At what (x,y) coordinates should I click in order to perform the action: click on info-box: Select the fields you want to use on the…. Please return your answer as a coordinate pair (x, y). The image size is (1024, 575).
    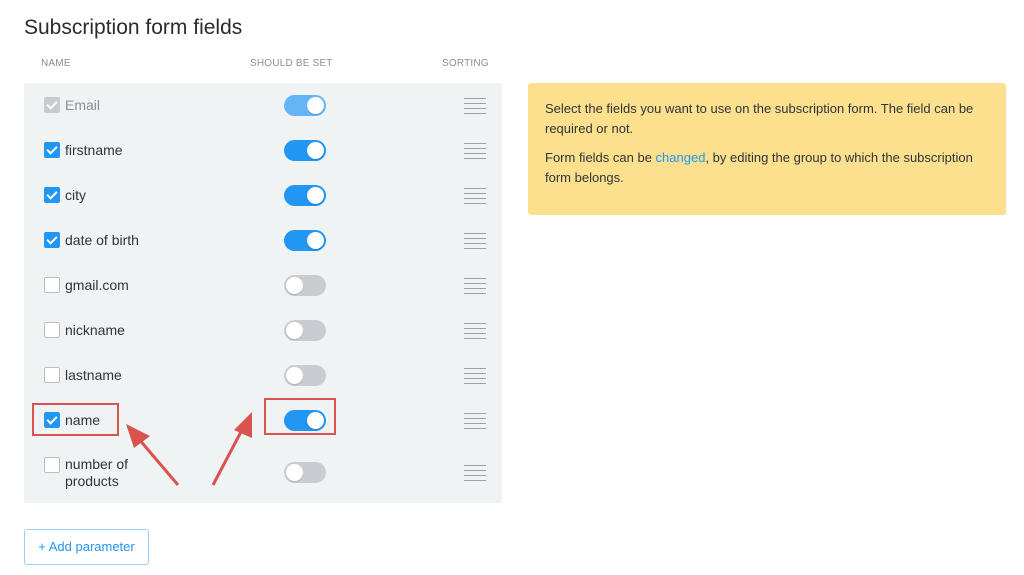
    Looking at the image, I should click on (767, 149).